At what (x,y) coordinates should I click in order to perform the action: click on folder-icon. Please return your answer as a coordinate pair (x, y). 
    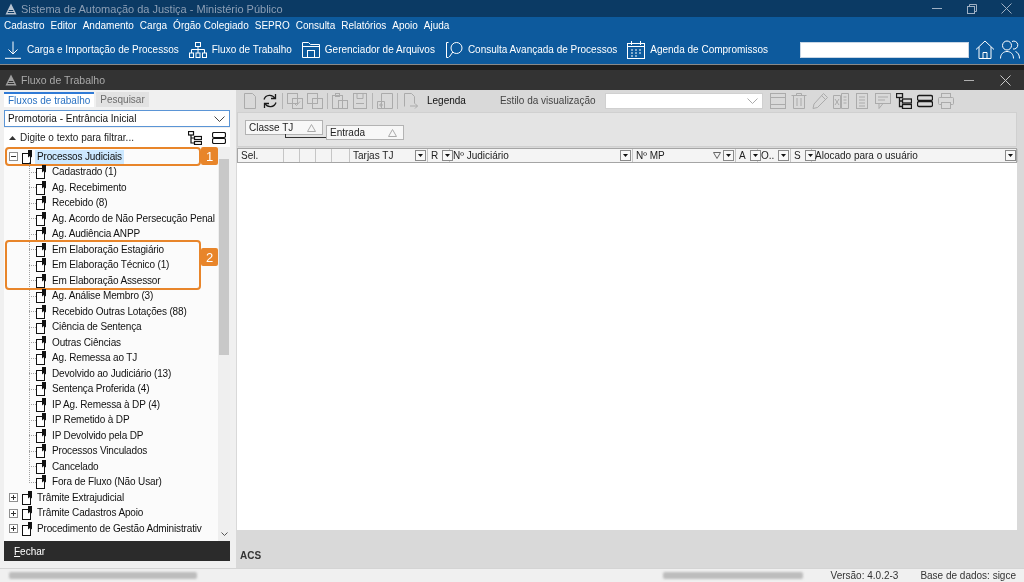
    Looking at the image, I should click on (310, 49).